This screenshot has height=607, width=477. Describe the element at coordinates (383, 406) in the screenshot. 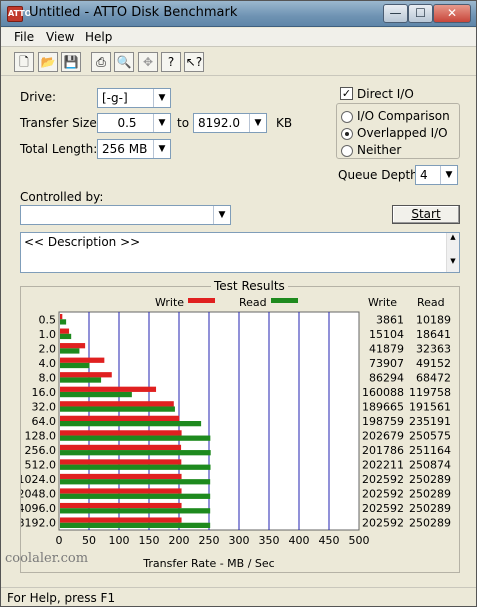

I see `write-value: 189665` at that location.